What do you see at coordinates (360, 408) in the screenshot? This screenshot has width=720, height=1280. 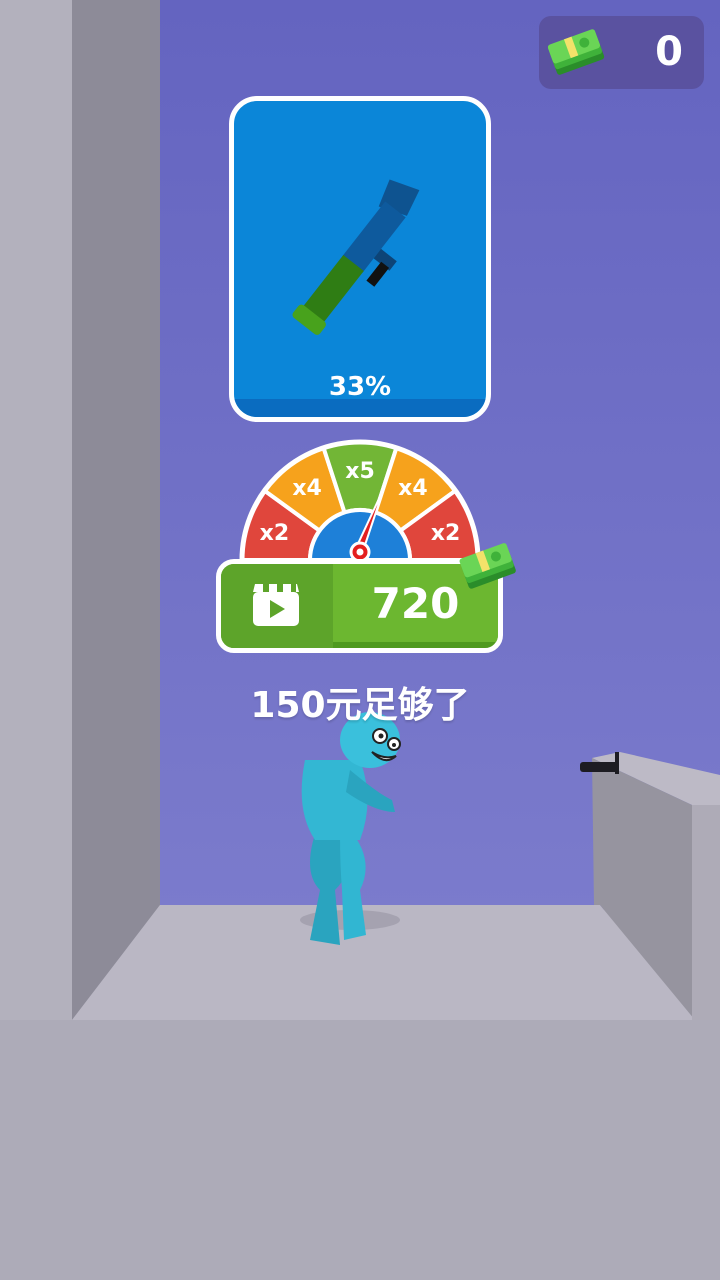 I see `card-bottom-edge` at bounding box center [360, 408].